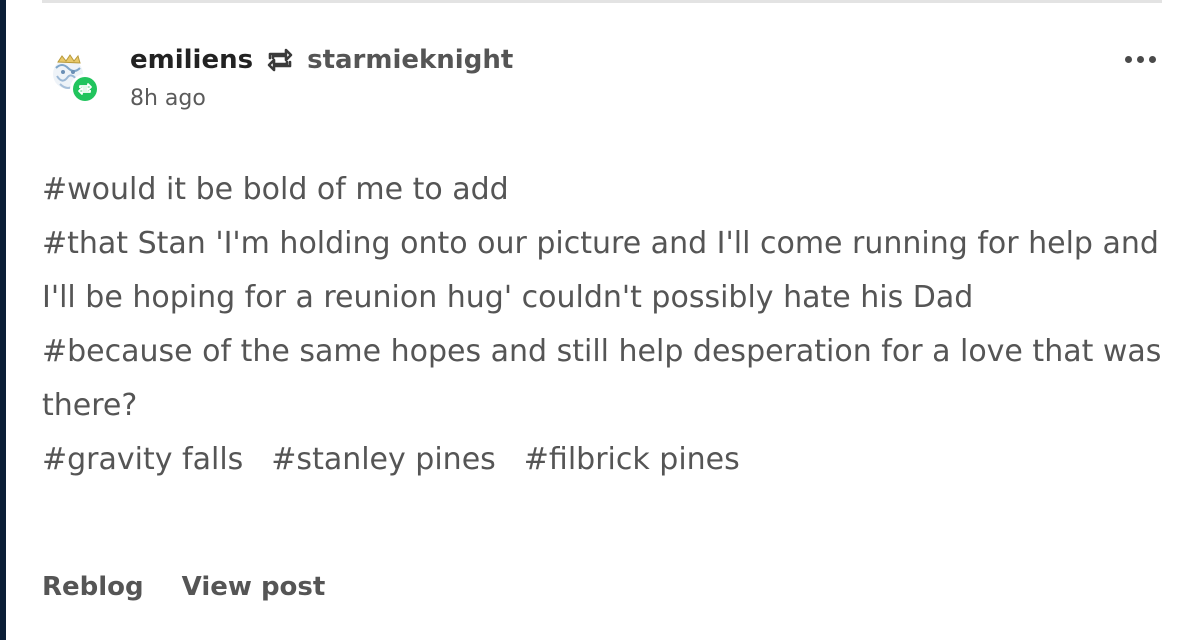 The image size is (1198, 640). Describe the element at coordinates (602, 1) in the screenshot. I see `post-divider` at that location.